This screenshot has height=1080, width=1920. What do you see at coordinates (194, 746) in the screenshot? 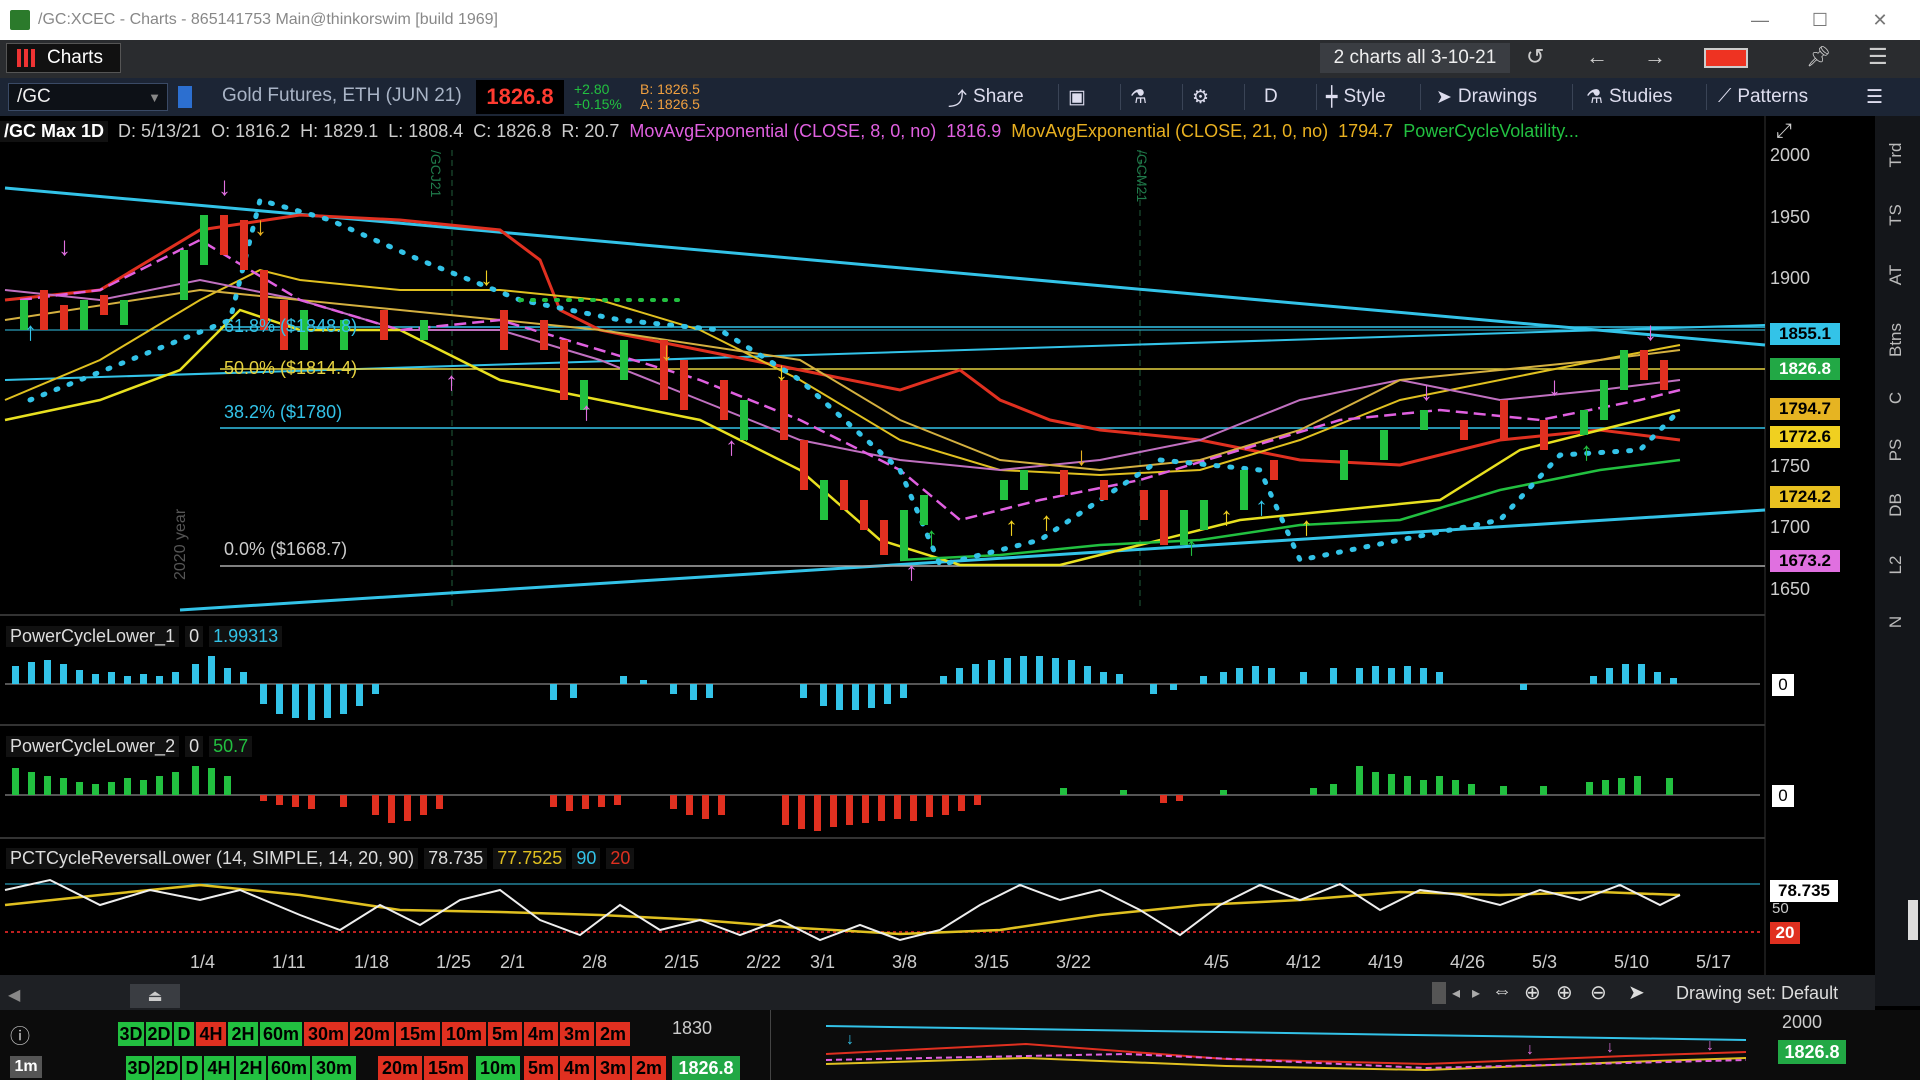
I see `pcl2-n: 0` at bounding box center [194, 746].